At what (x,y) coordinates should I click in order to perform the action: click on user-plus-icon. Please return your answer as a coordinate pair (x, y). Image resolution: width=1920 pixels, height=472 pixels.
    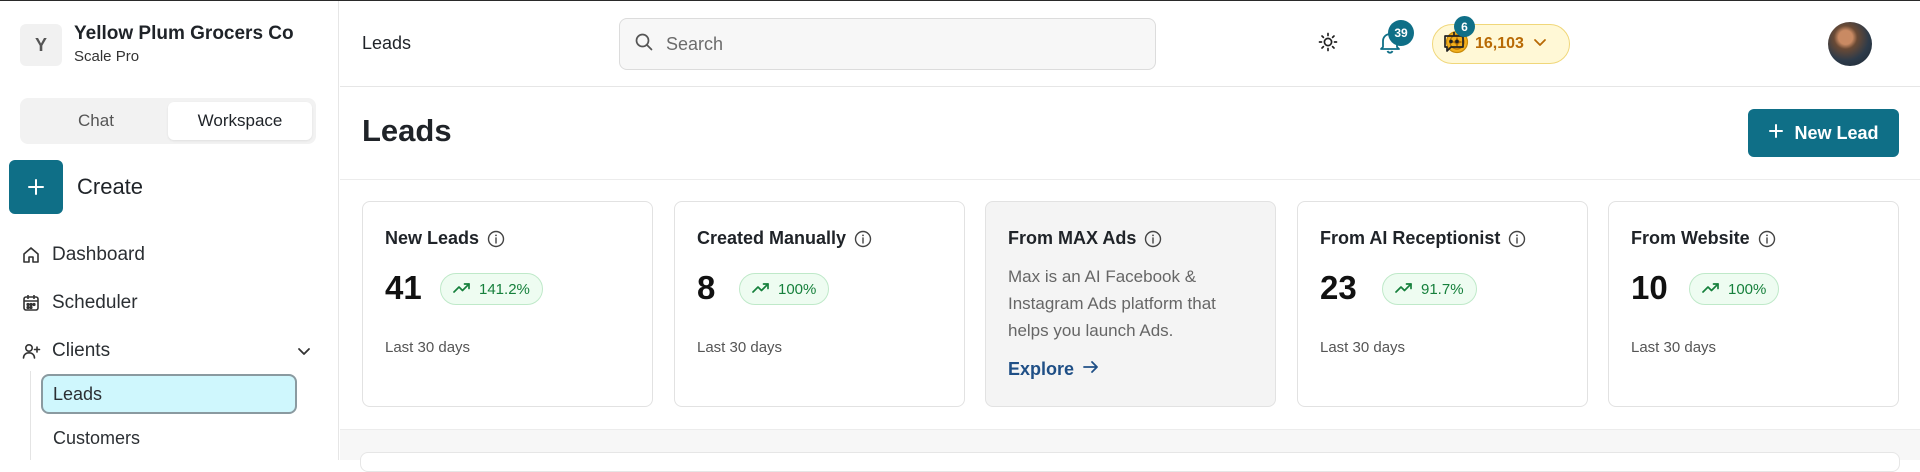
    Looking at the image, I should click on (31, 351).